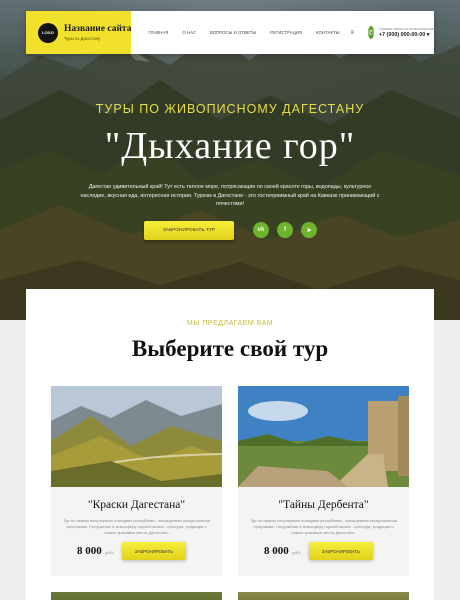 This screenshot has height=600, width=460. What do you see at coordinates (230, 146) in the screenshot?
I see `hero-title: "Дыхание гор"` at bounding box center [230, 146].